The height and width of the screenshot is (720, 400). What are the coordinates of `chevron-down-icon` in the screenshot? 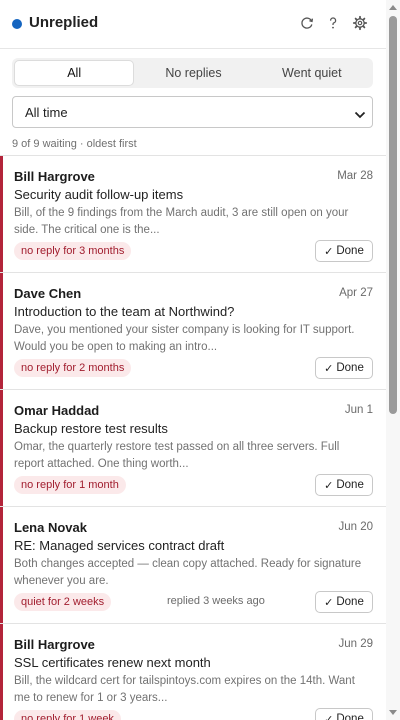 It's located at (360, 116).